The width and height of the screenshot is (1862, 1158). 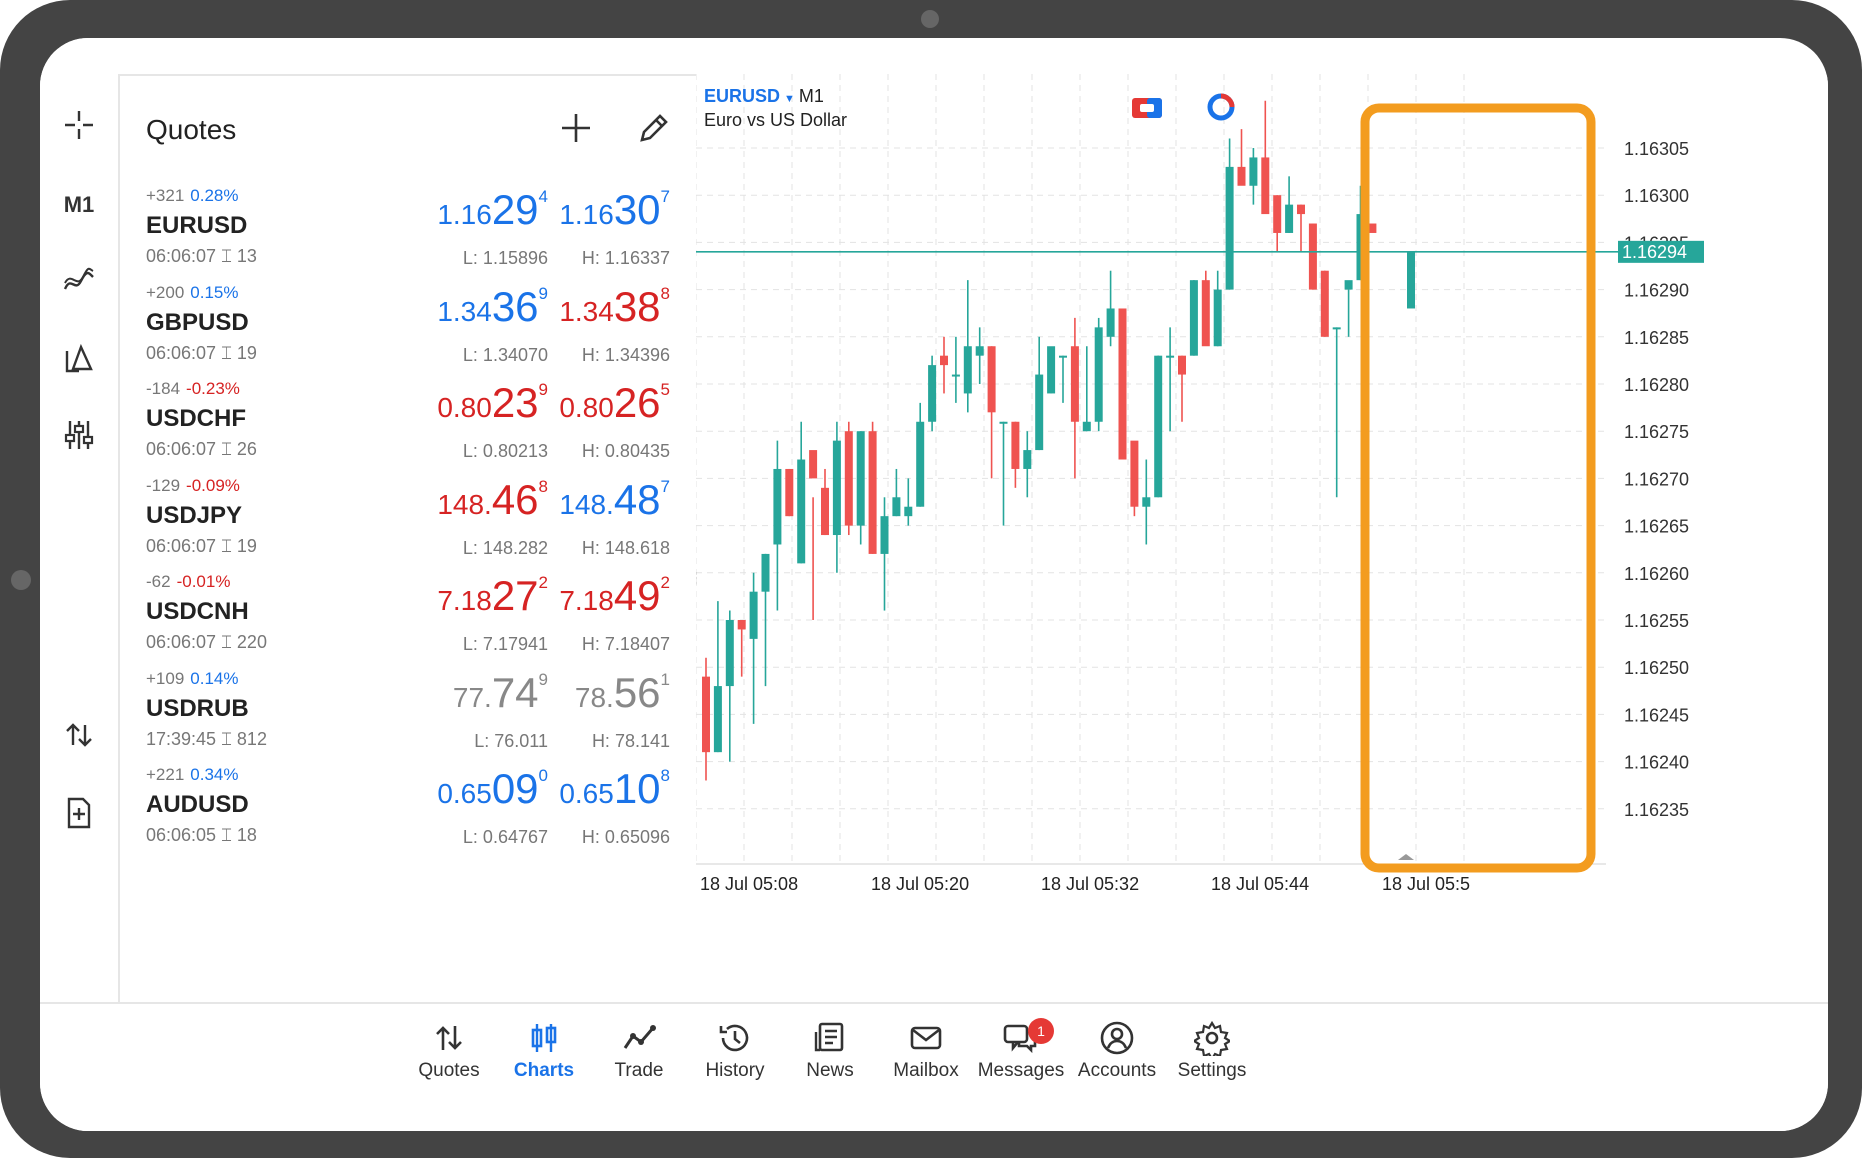 I want to click on chart-timeframe: M1, so click(x=811, y=96).